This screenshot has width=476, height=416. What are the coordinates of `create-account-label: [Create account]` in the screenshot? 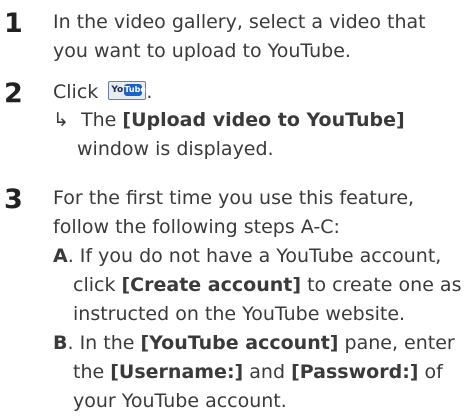 It's located at (211, 285).